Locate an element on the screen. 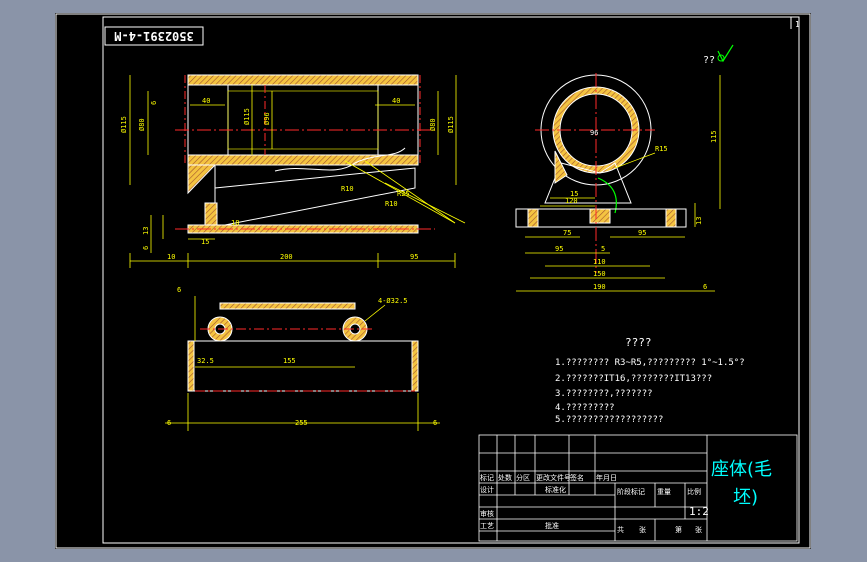  note-2: 2.???????IT16,????????IT13??? is located at coordinates (633, 379).